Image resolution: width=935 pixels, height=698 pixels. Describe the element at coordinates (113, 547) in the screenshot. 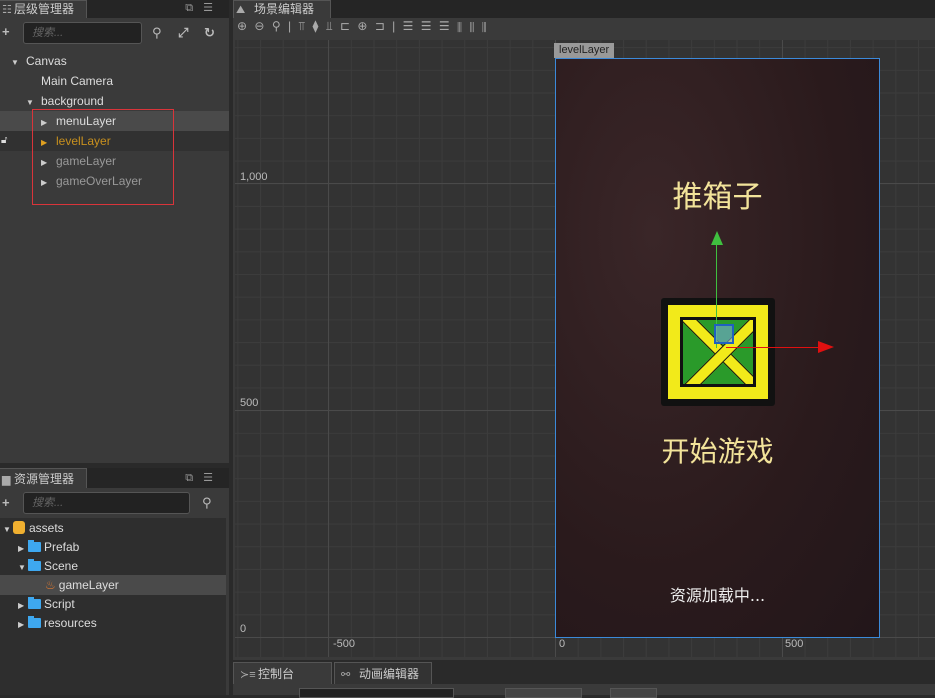

I see `asset-prefab: ▶ Prefab` at that location.